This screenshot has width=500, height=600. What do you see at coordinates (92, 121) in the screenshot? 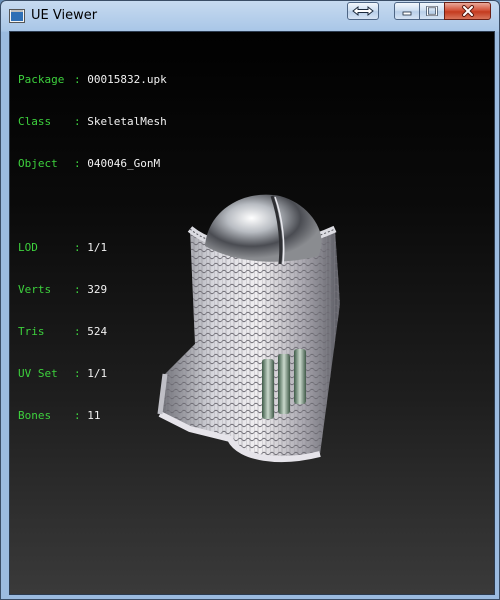
I see `info-row-class: Class: SkeletalMesh` at bounding box center [92, 121].